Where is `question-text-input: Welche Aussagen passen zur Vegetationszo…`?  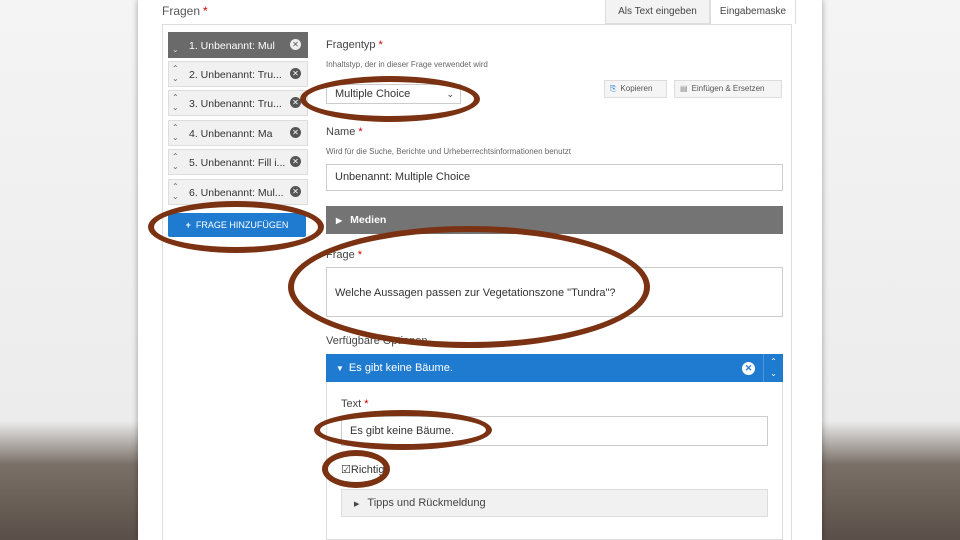
question-text-input: Welche Aussagen passen zur Vegetationszo… is located at coordinates (554, 292).